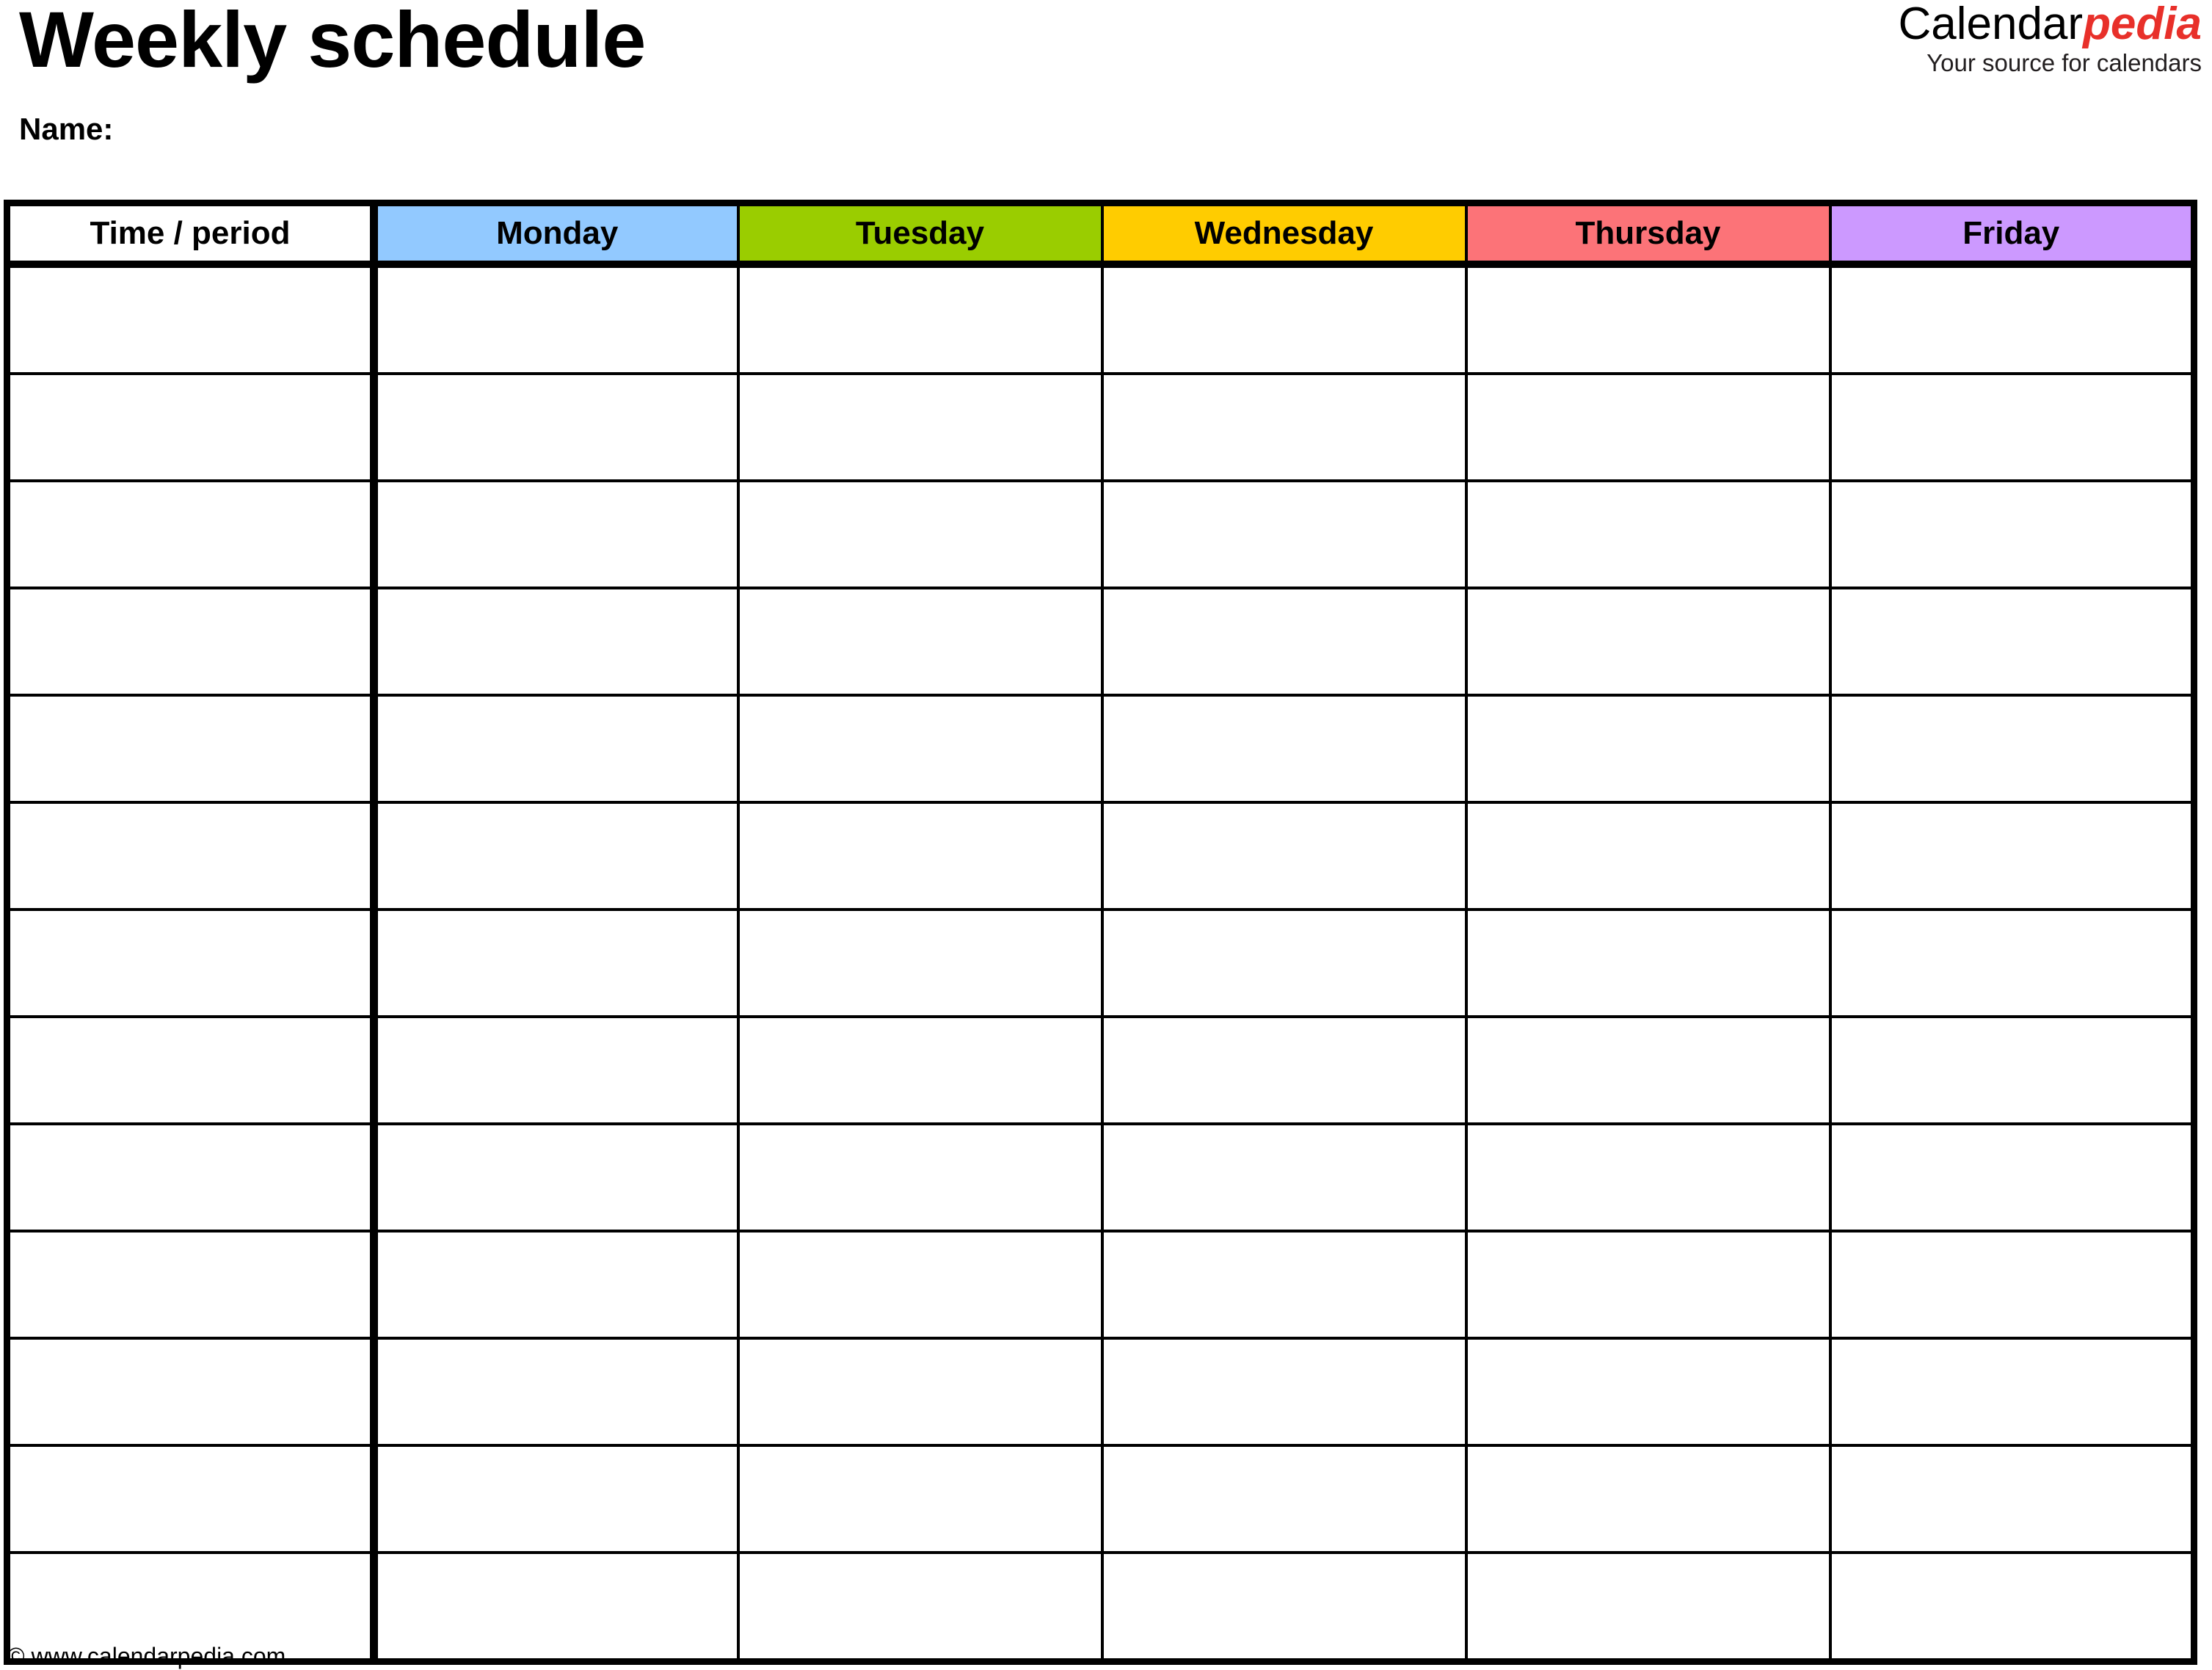 Image resolution: width=2212 pixels, height=1670 pixels. What do you see at coordinates (556, 235) in the screenshot?
I see `column-header-monday: Monday` at bounding box center [556, 235].